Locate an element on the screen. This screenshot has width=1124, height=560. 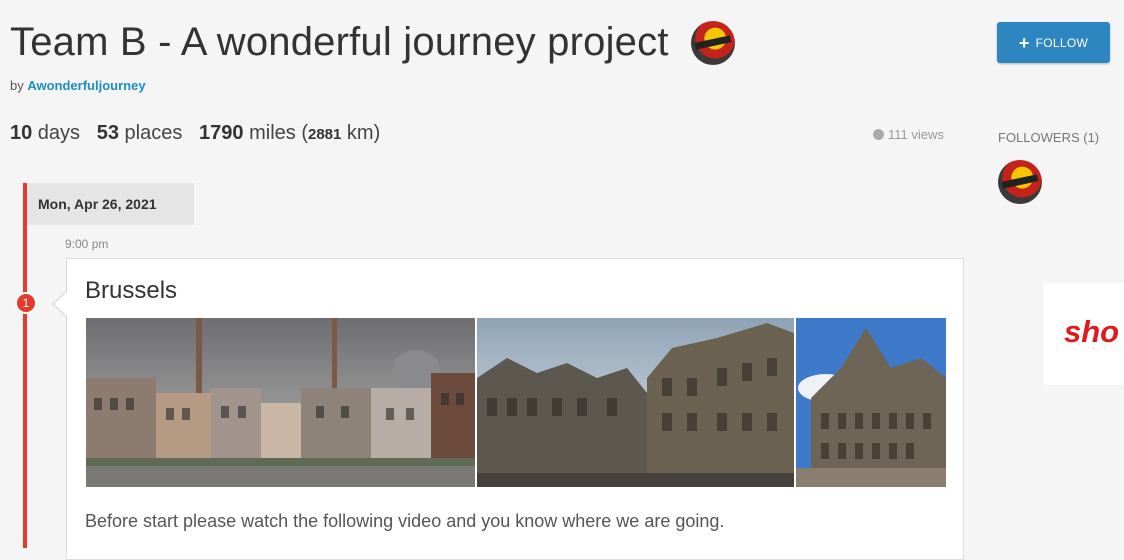
follow-label: FOLLOW is located at coordinates (1062, 42).